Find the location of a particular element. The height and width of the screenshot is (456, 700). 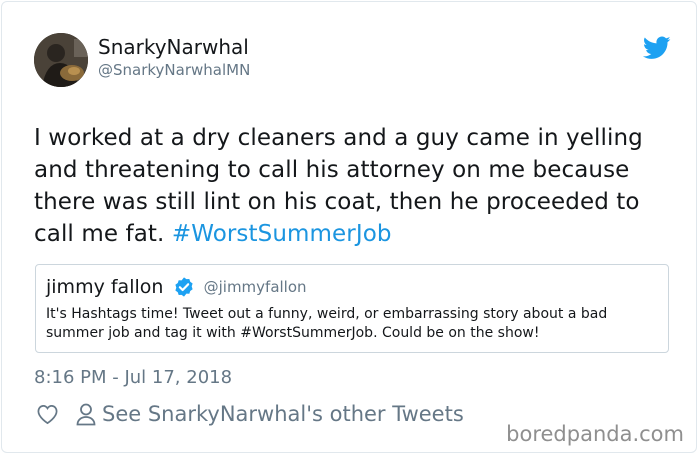

heart-icon is located at coordinates (47, 414).